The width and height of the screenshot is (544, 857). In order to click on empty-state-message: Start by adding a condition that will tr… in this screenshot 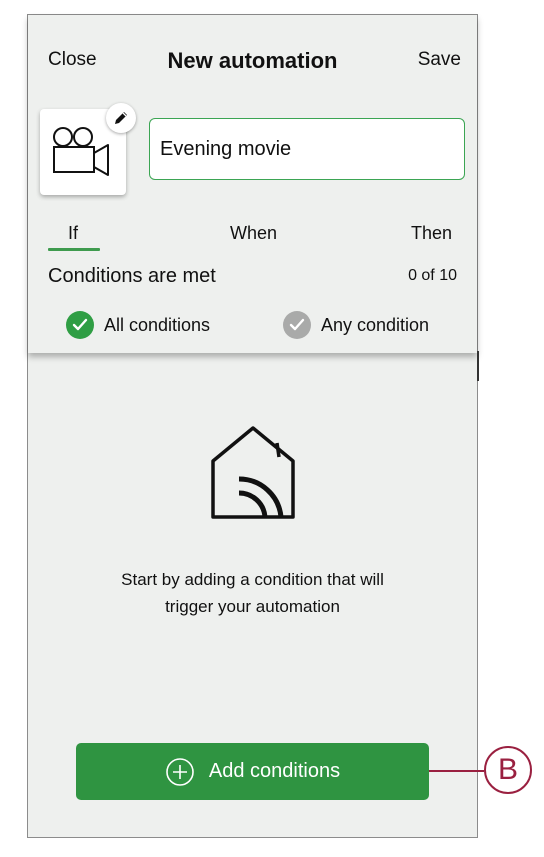, I will do `click(252, 593)`.